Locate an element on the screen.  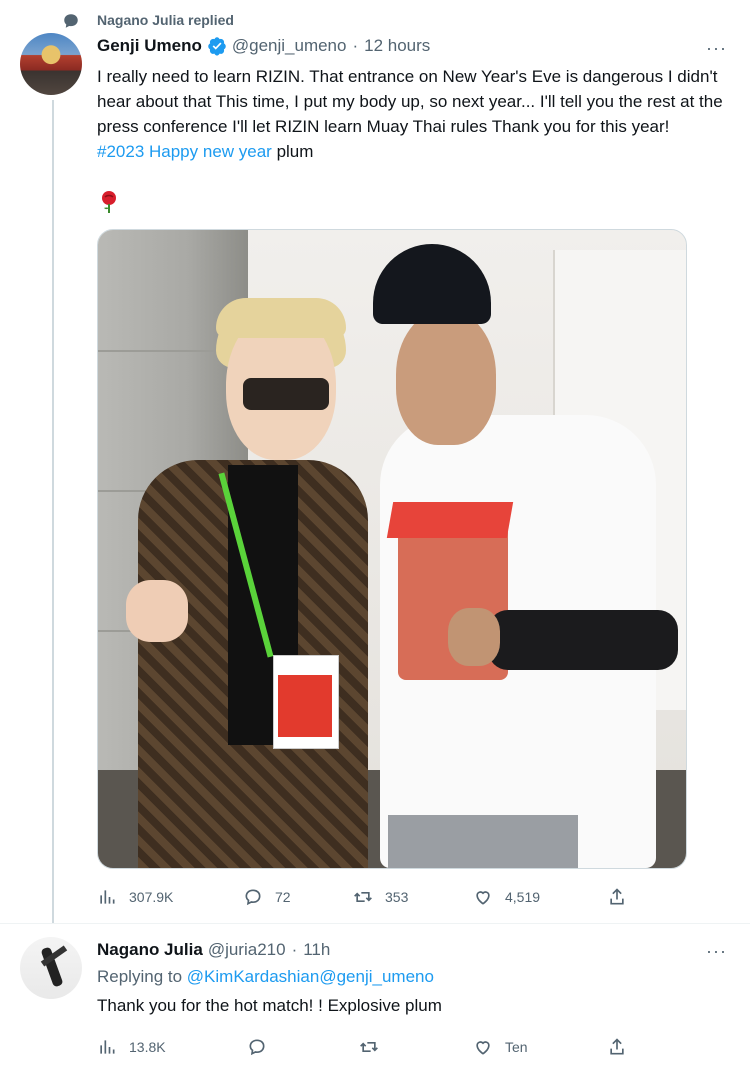
mention-link: @genji_umeno is located at coordinates (376, 976).